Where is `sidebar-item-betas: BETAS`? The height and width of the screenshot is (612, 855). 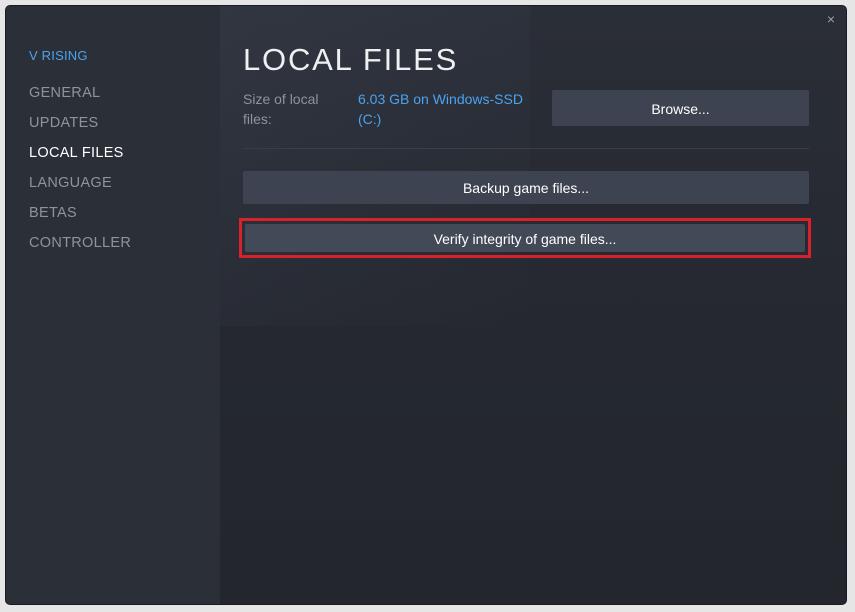 sidebar-item-betas: BETAS is located at coordinates (80, 219).